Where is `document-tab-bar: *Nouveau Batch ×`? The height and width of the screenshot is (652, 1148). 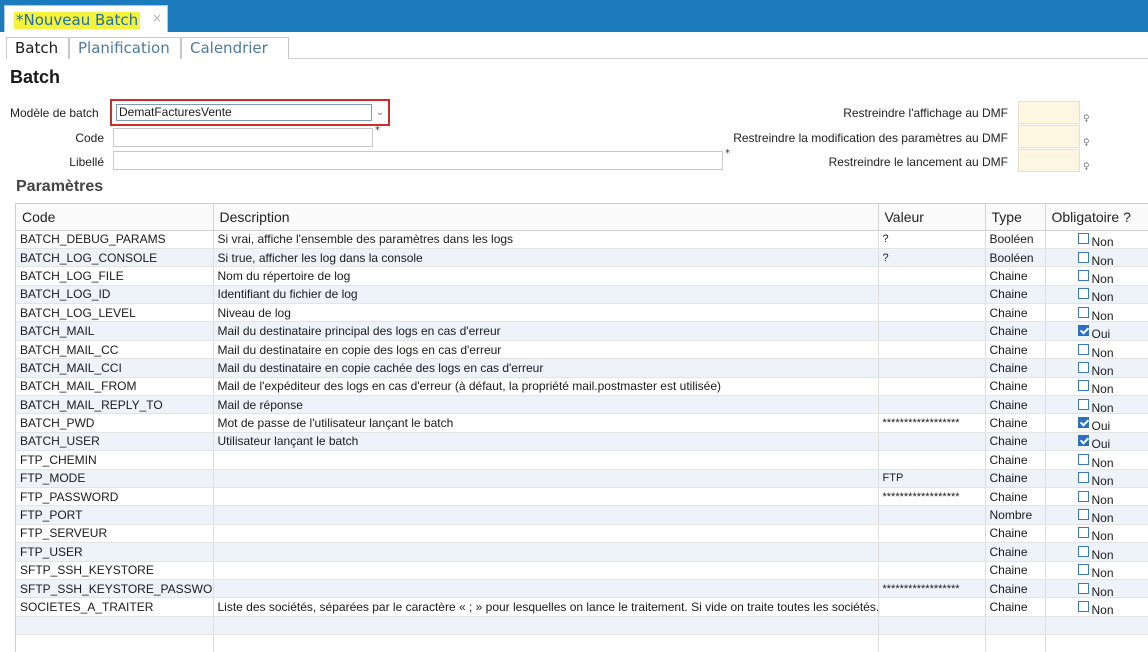
document-tab-bar: *Nouveau Batch × is located at coordinates (574, 16).